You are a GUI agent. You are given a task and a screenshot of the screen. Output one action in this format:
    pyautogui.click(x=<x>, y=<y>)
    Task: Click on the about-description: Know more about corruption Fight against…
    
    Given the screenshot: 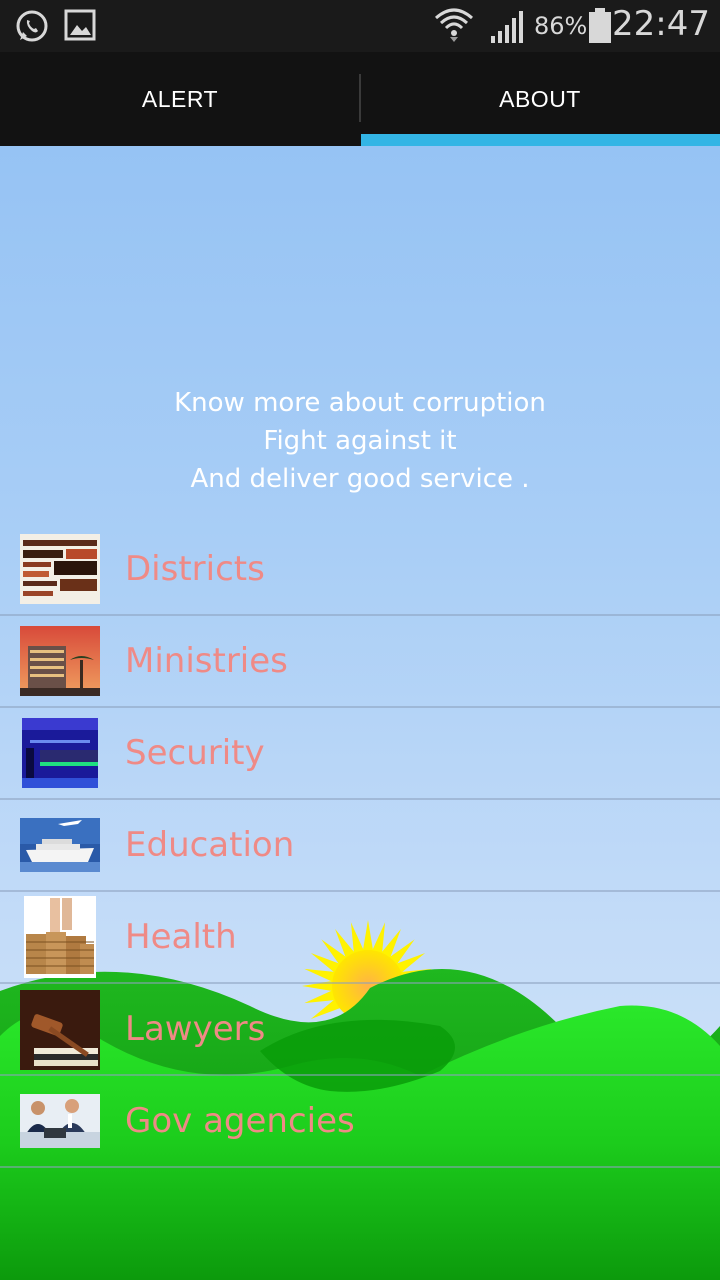 What is the action you would take?
    pyautogui.click(x=360, y=441)
    